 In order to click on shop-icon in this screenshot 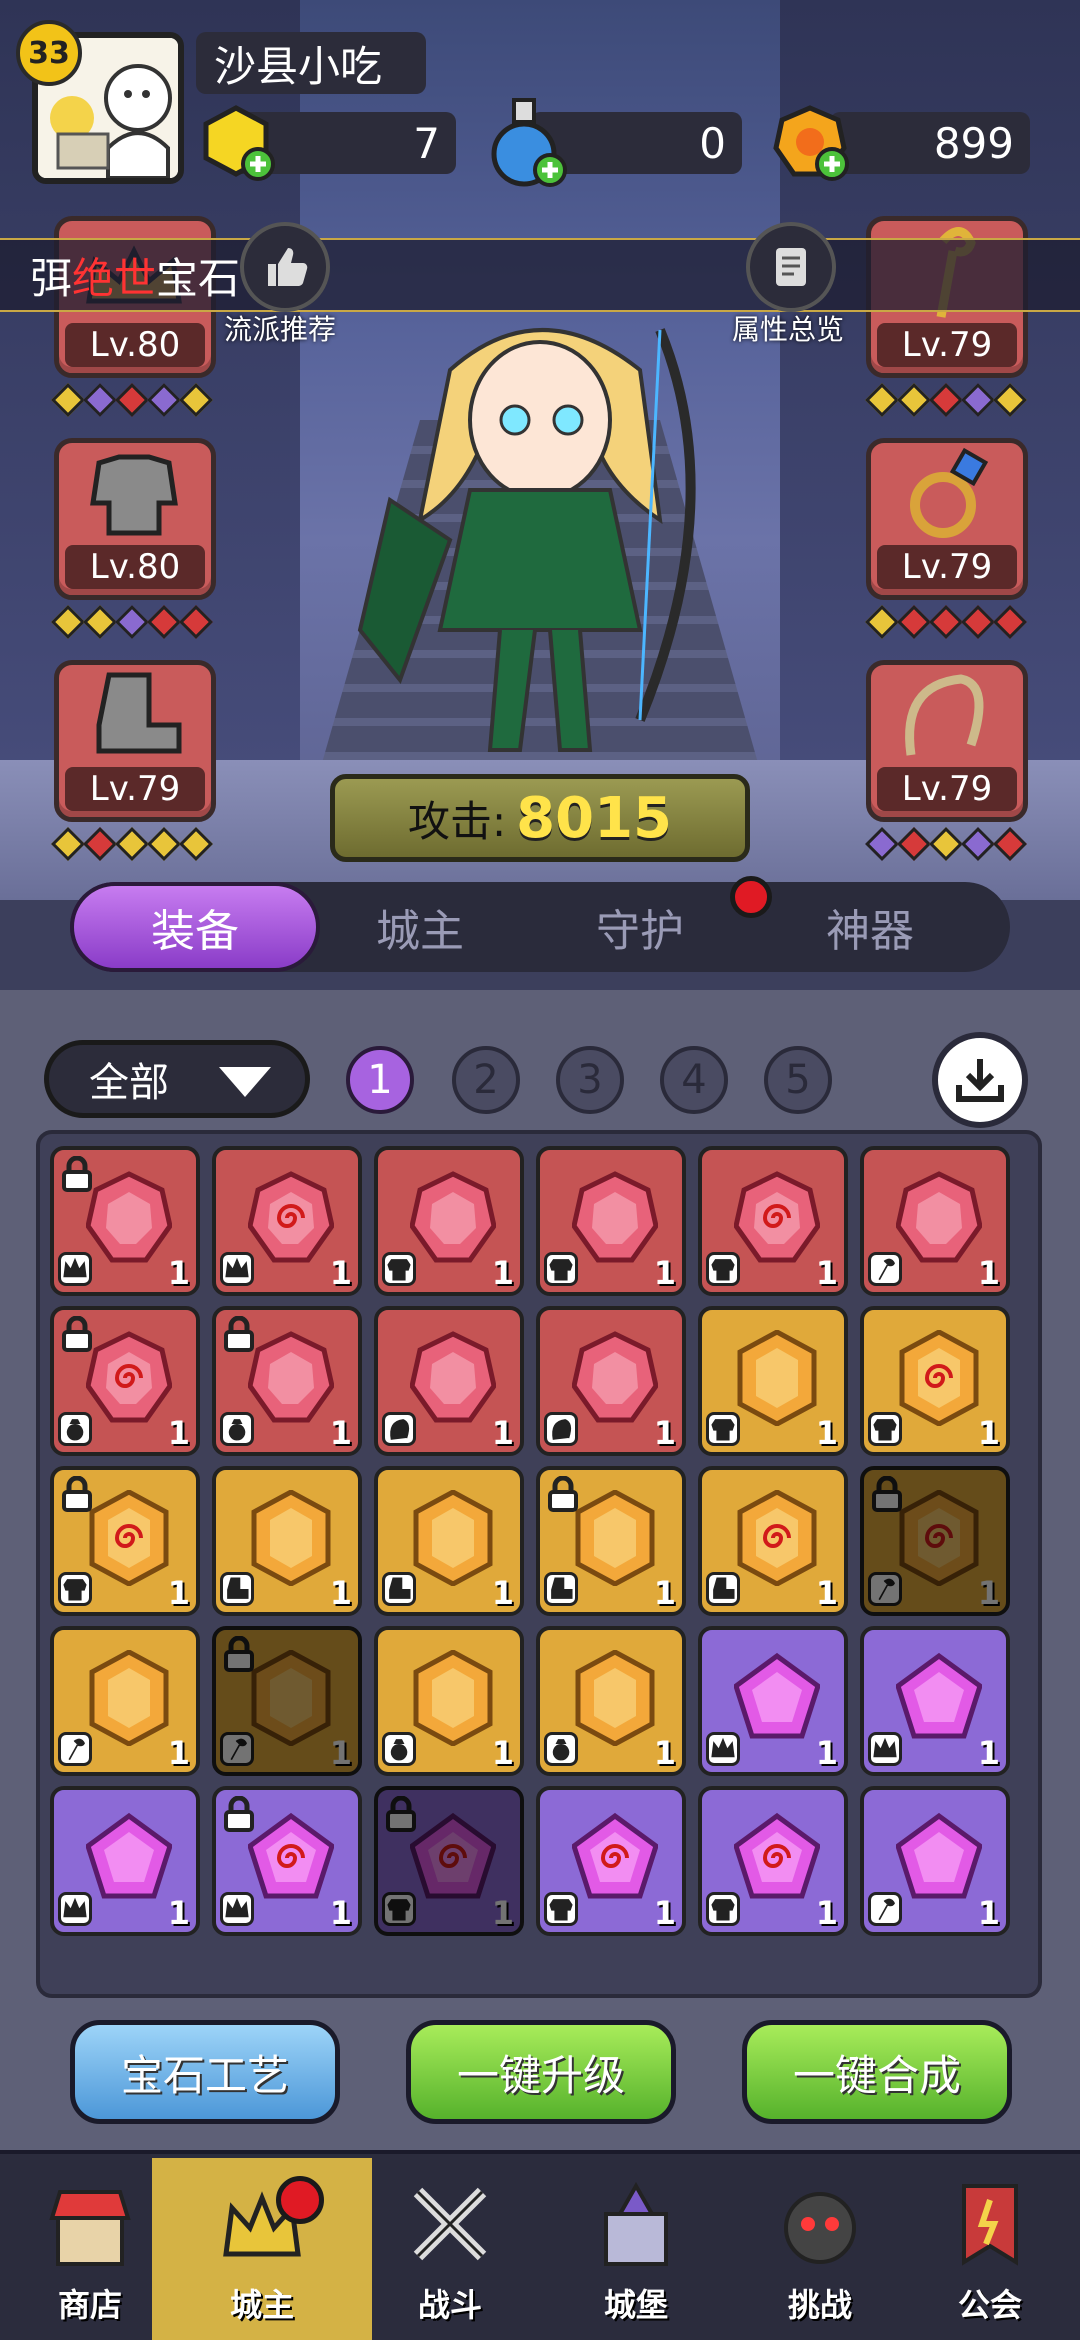, I will do `click(90, 2228)`.